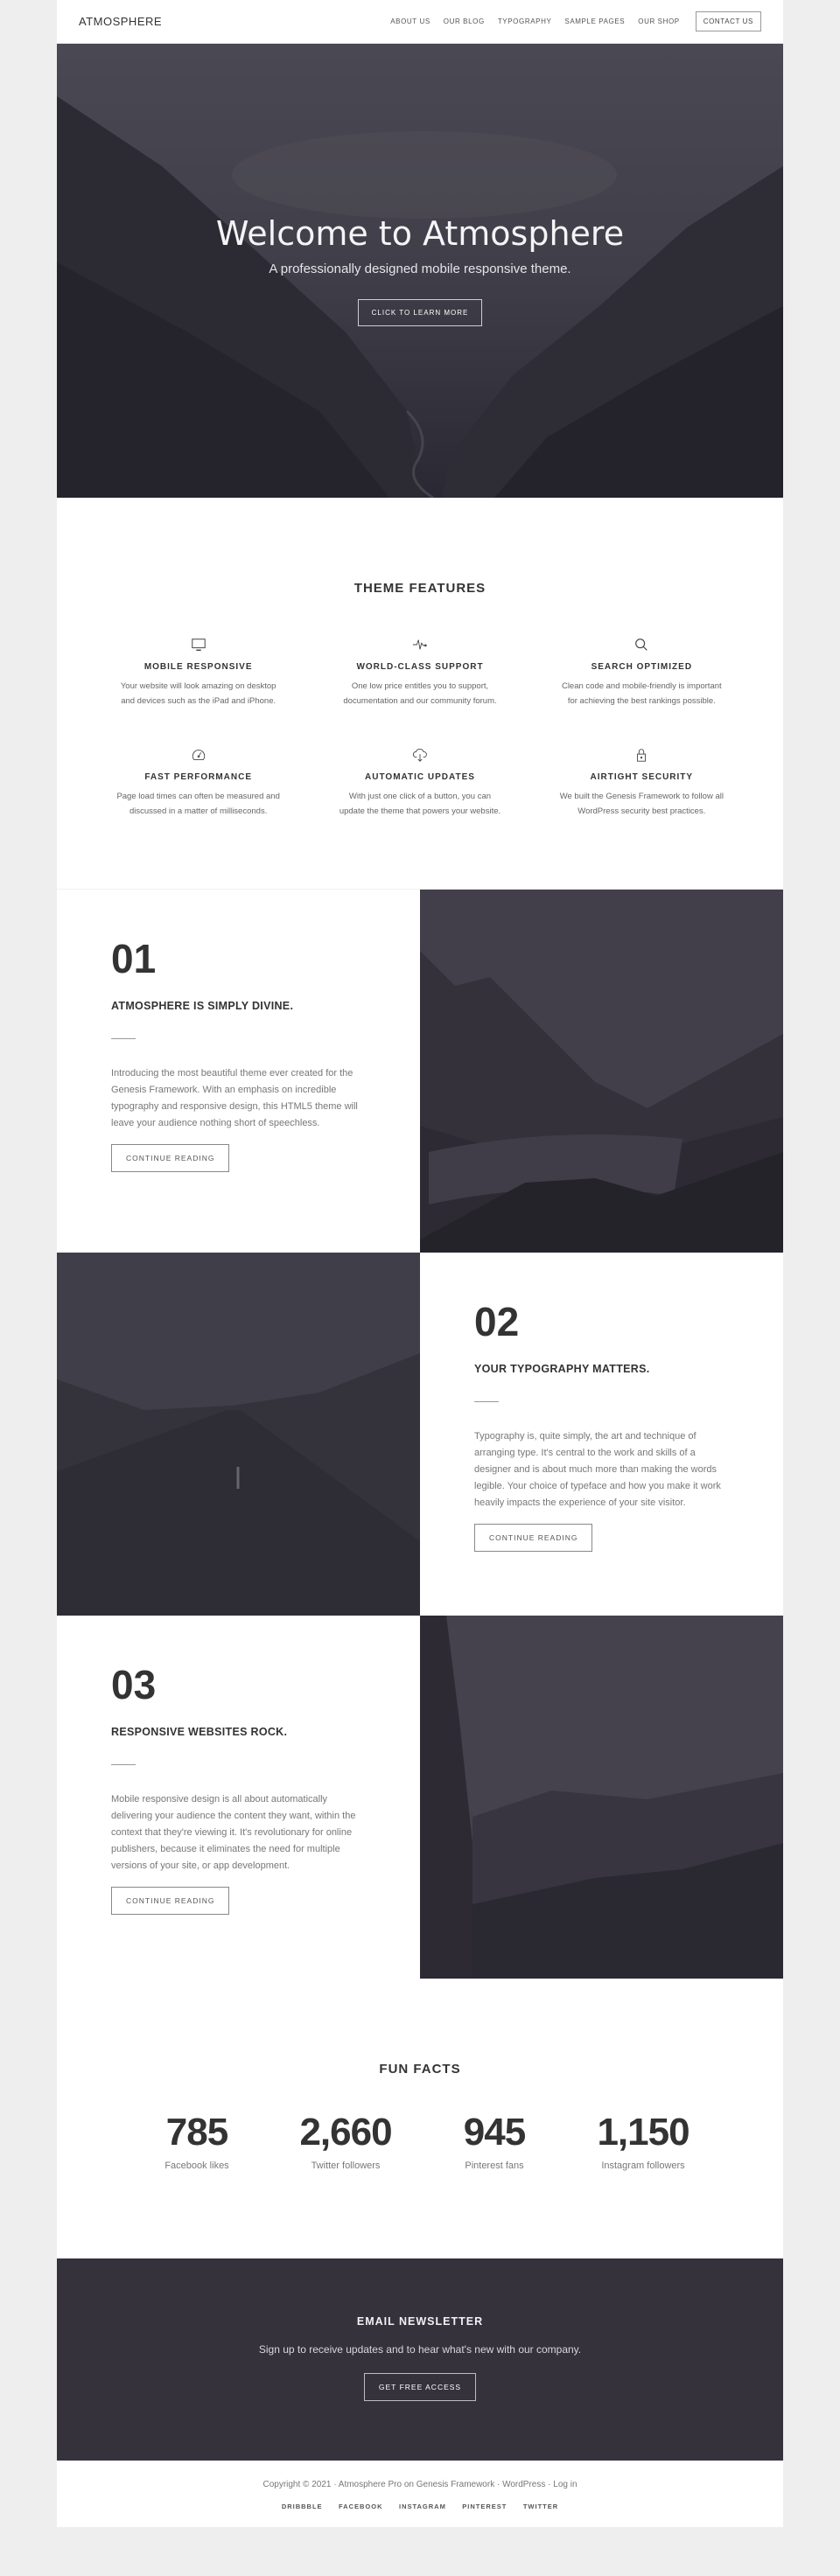 The width and height of the screenshot is (840, 2576). What do you see at coordinates (525, 21) in the screenshot?
I see `nav-item-typography: TYPOGRAPHY` at bounding box center [525, 21].